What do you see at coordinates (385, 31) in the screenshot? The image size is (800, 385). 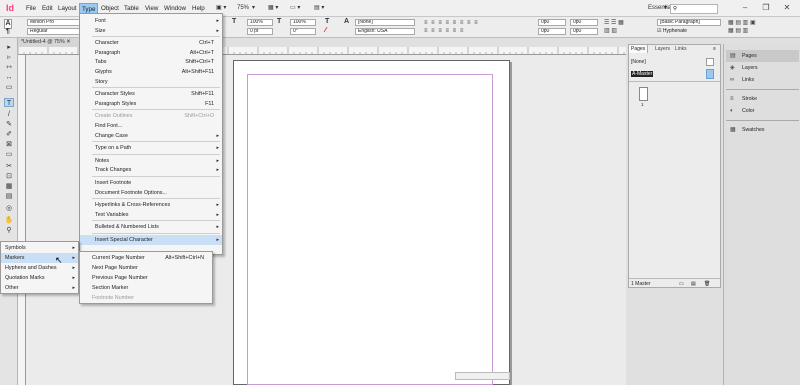 I see `language-field: English: USA` at bounding box center [385, 31].